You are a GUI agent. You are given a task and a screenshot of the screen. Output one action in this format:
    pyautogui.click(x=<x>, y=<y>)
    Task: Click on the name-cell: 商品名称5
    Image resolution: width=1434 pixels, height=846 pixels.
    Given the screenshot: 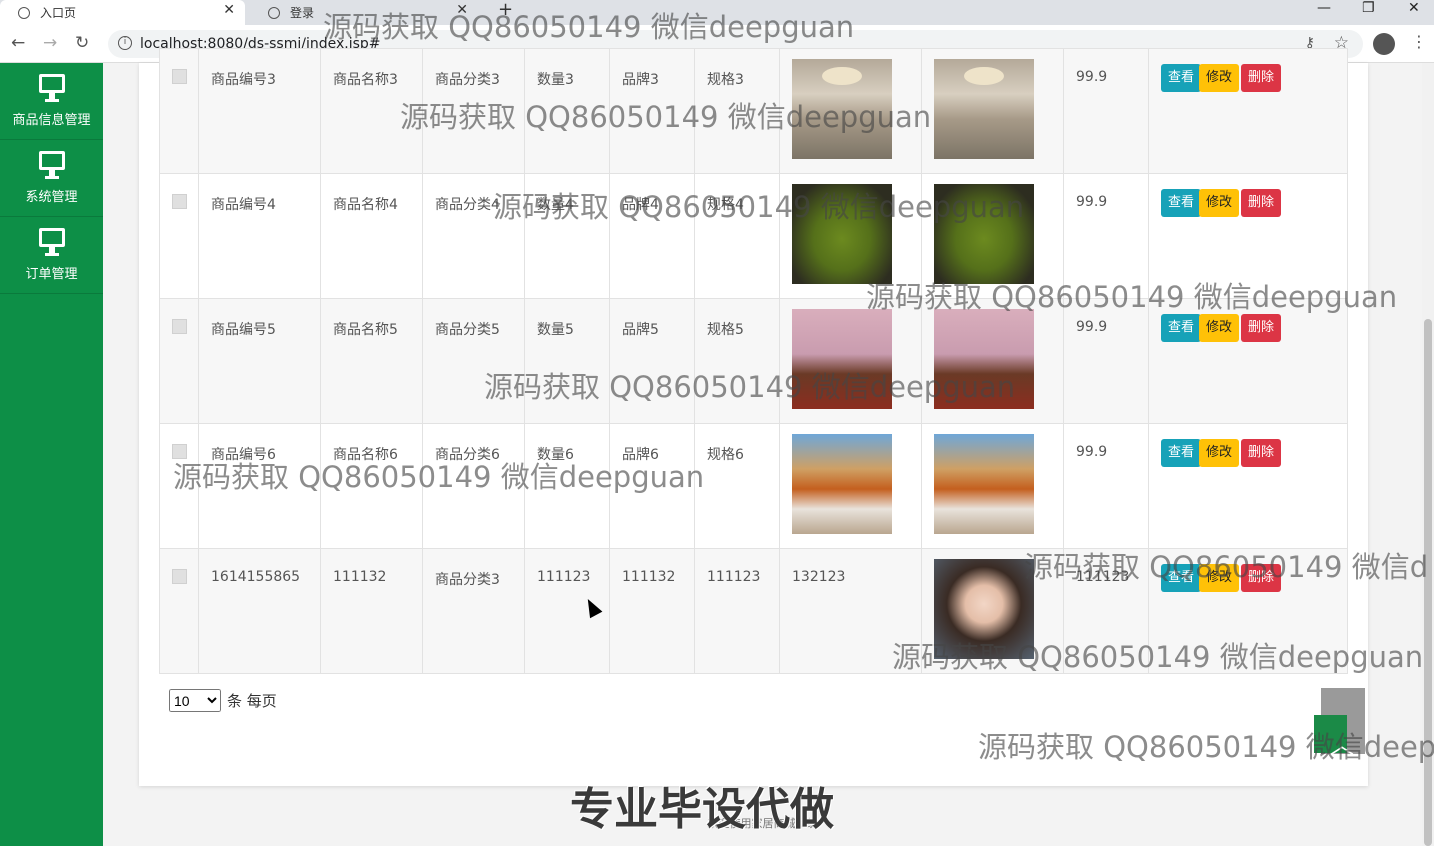 What is the action you would take?
    pyautogui.click(x=371, y=361)
    